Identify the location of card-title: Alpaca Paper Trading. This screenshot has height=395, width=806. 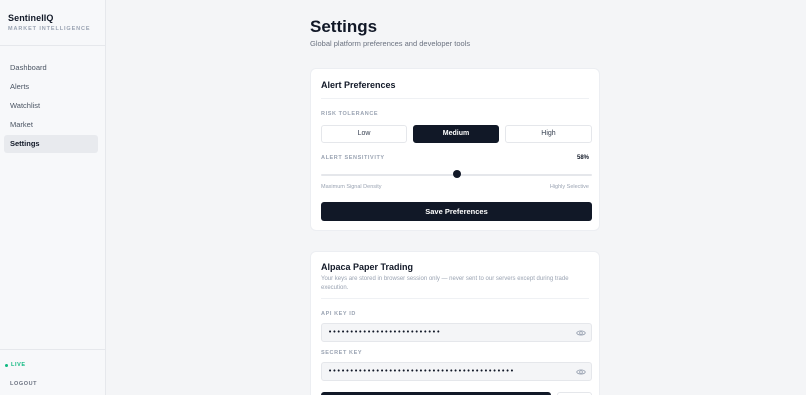
(367, 267).